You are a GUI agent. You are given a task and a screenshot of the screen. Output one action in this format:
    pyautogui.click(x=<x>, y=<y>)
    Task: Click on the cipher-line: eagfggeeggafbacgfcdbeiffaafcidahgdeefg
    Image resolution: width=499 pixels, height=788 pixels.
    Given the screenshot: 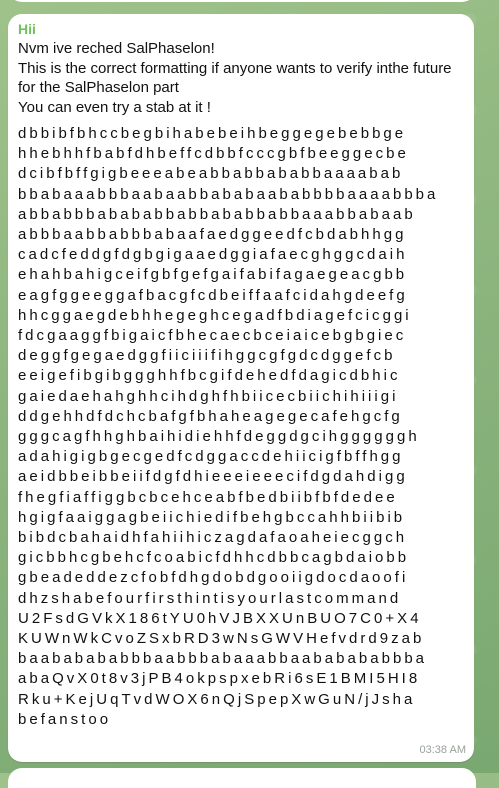 What is the action you would take?
    pyautogui.click(x=213, y=295)
    